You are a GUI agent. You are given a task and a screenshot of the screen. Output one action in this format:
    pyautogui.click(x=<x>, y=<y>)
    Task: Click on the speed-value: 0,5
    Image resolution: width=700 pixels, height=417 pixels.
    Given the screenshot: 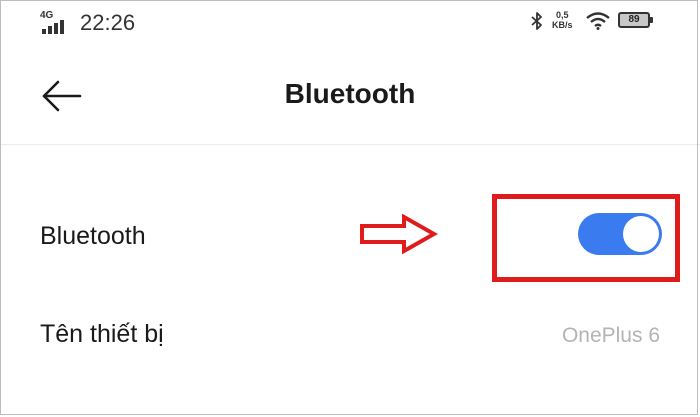 What is the action you would take?
    pyautogui.click(x=562, y=15)
    